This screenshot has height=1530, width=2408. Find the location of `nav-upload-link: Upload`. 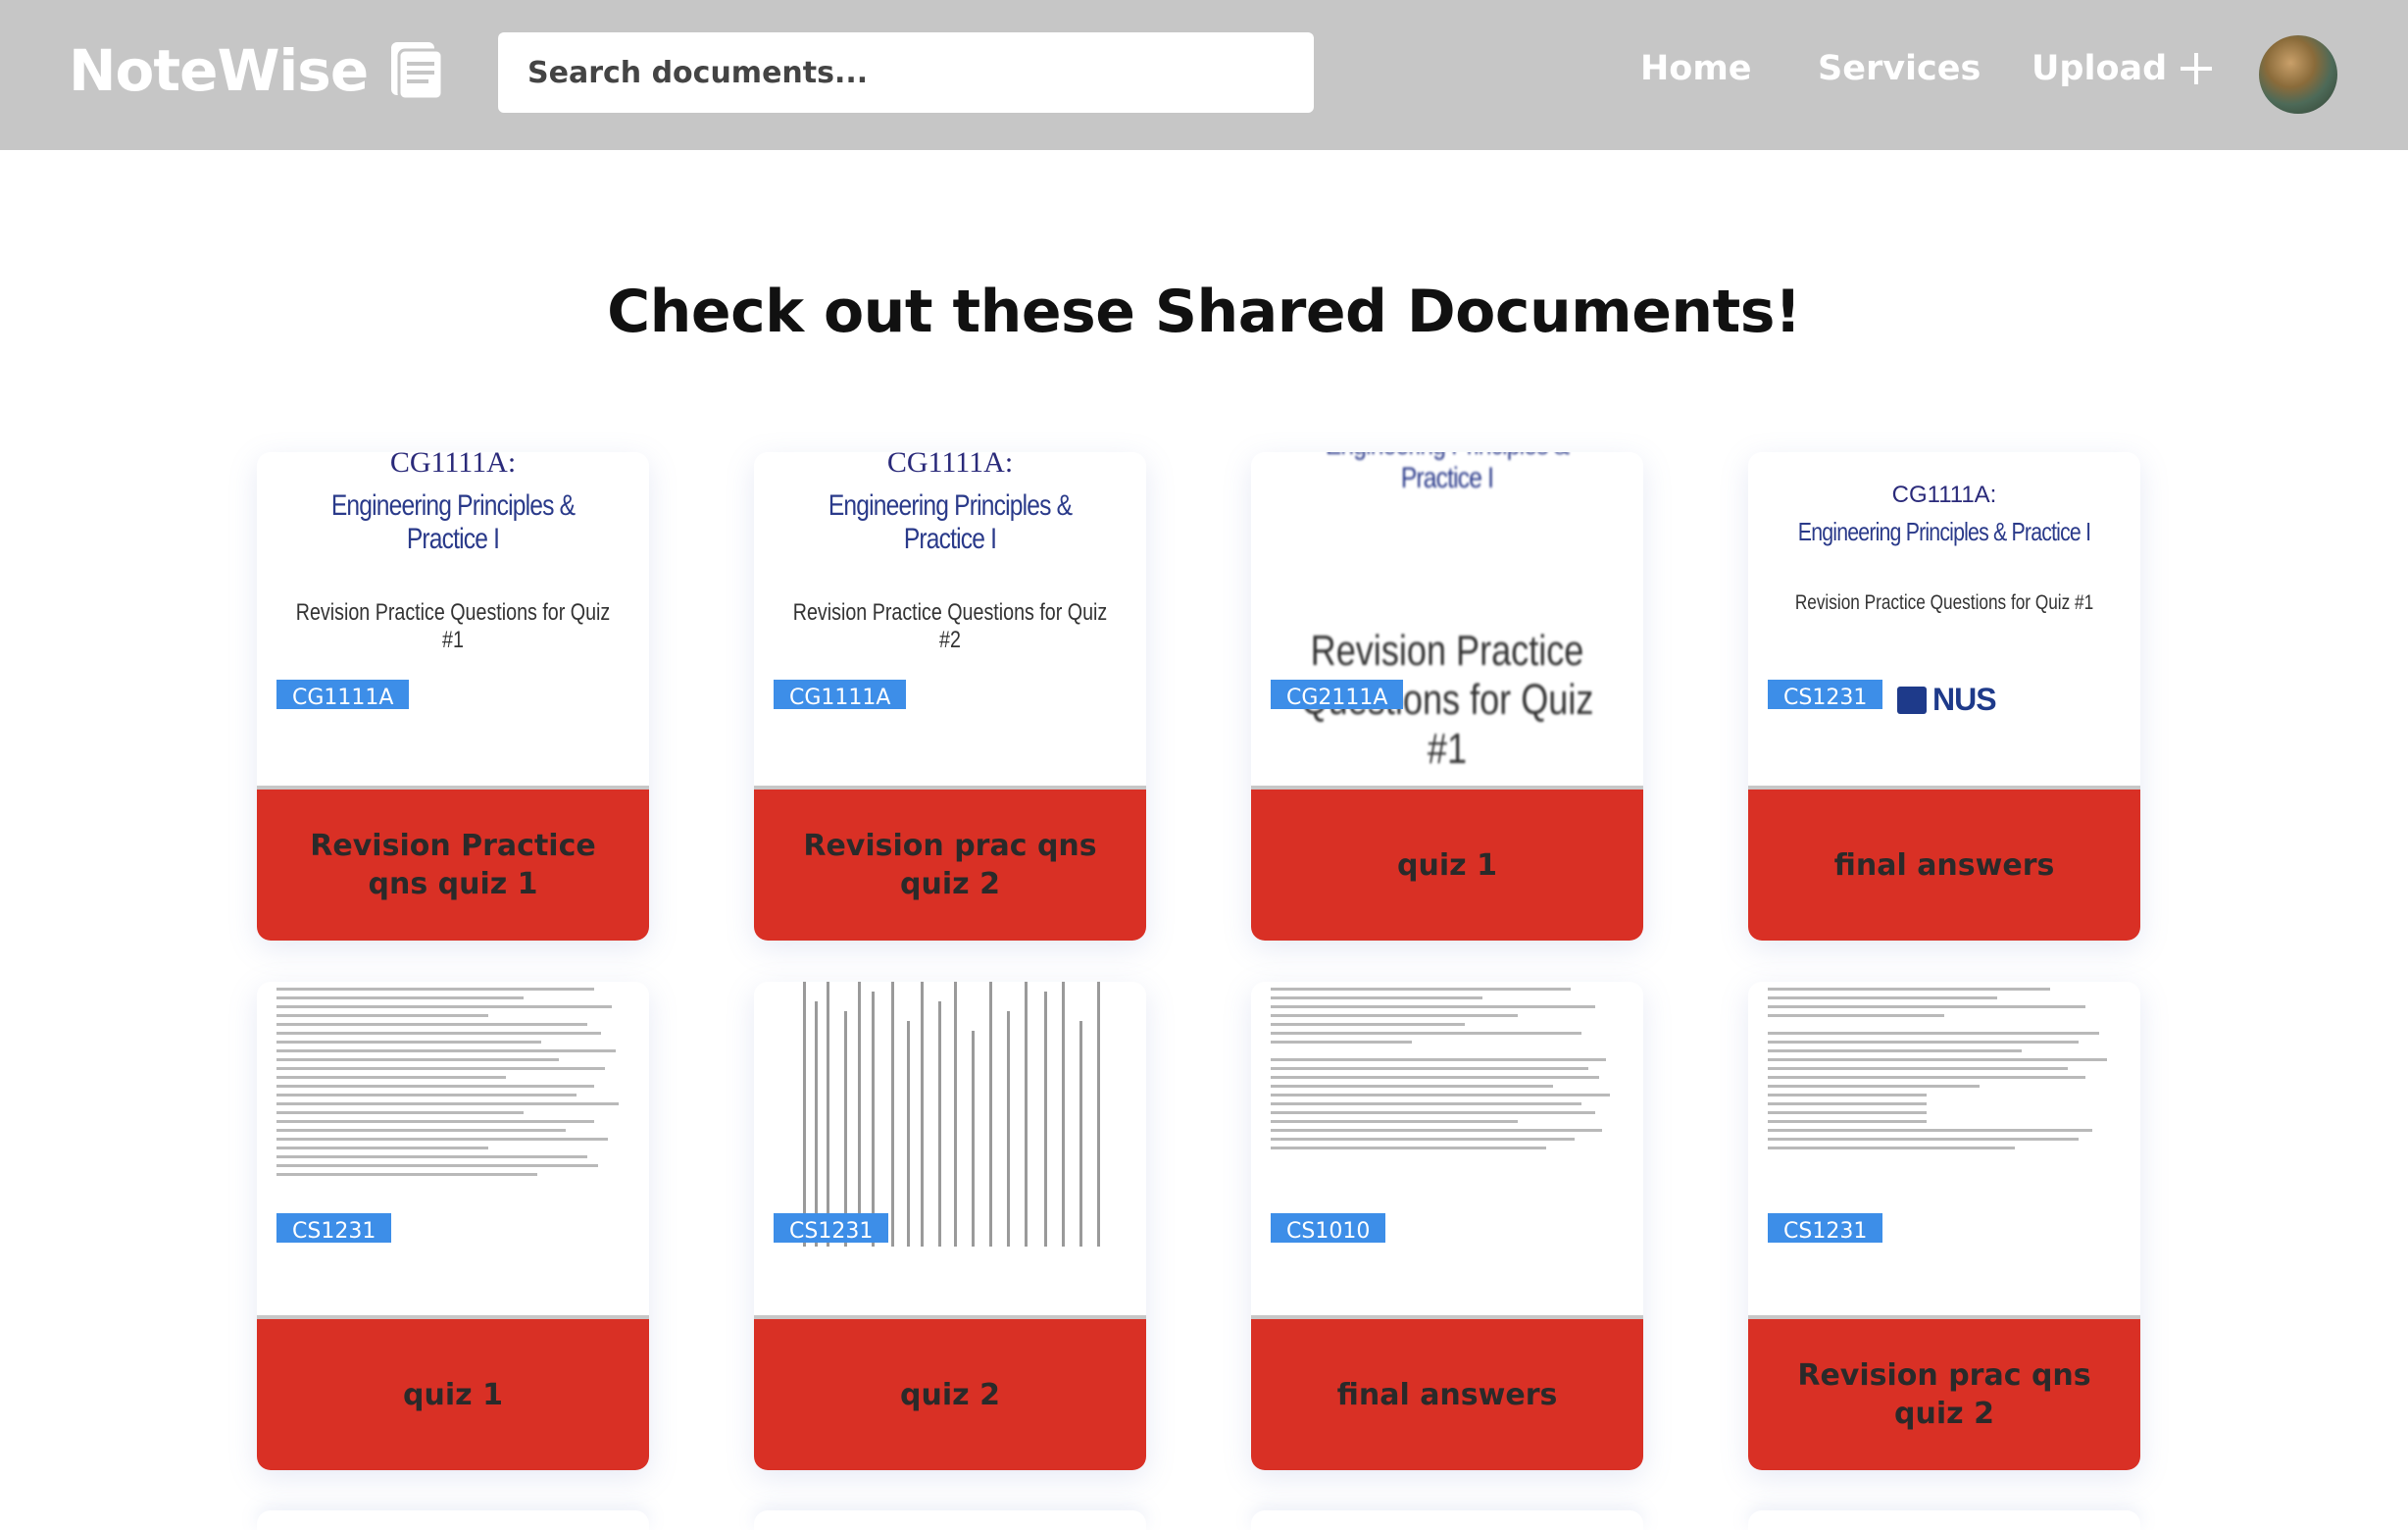

nav-upload-link: Upload is located at coordinates (2123, 68).